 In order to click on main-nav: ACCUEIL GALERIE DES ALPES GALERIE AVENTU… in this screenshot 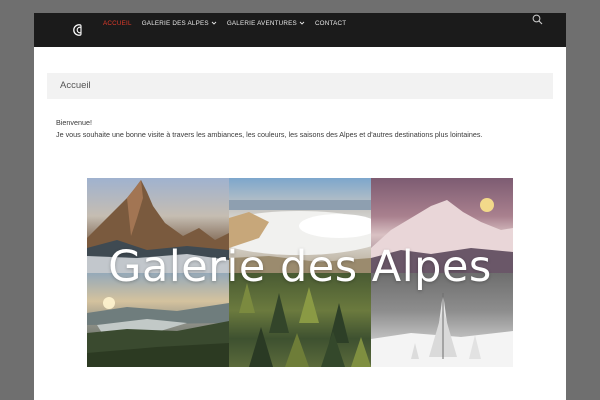, I will do `click(229, 23)`.